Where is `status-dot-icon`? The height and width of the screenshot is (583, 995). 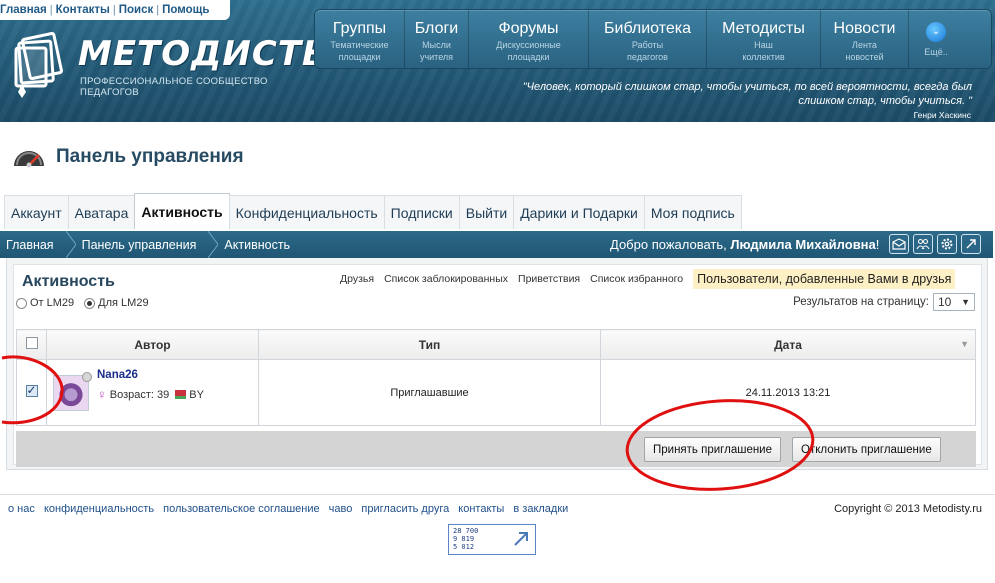 status-dot-icon is located at coordinates (87, 376).